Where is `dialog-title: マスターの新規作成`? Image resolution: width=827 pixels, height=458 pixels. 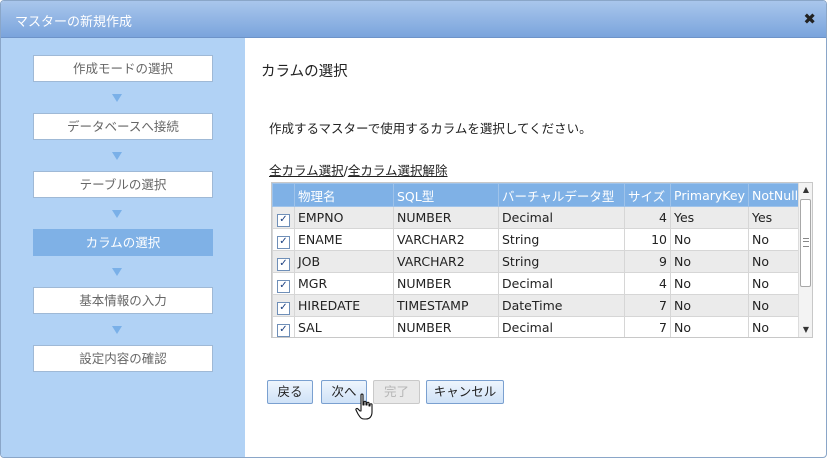
dialog-title: マスターの新規作成 is located at coordinates (74, 22).